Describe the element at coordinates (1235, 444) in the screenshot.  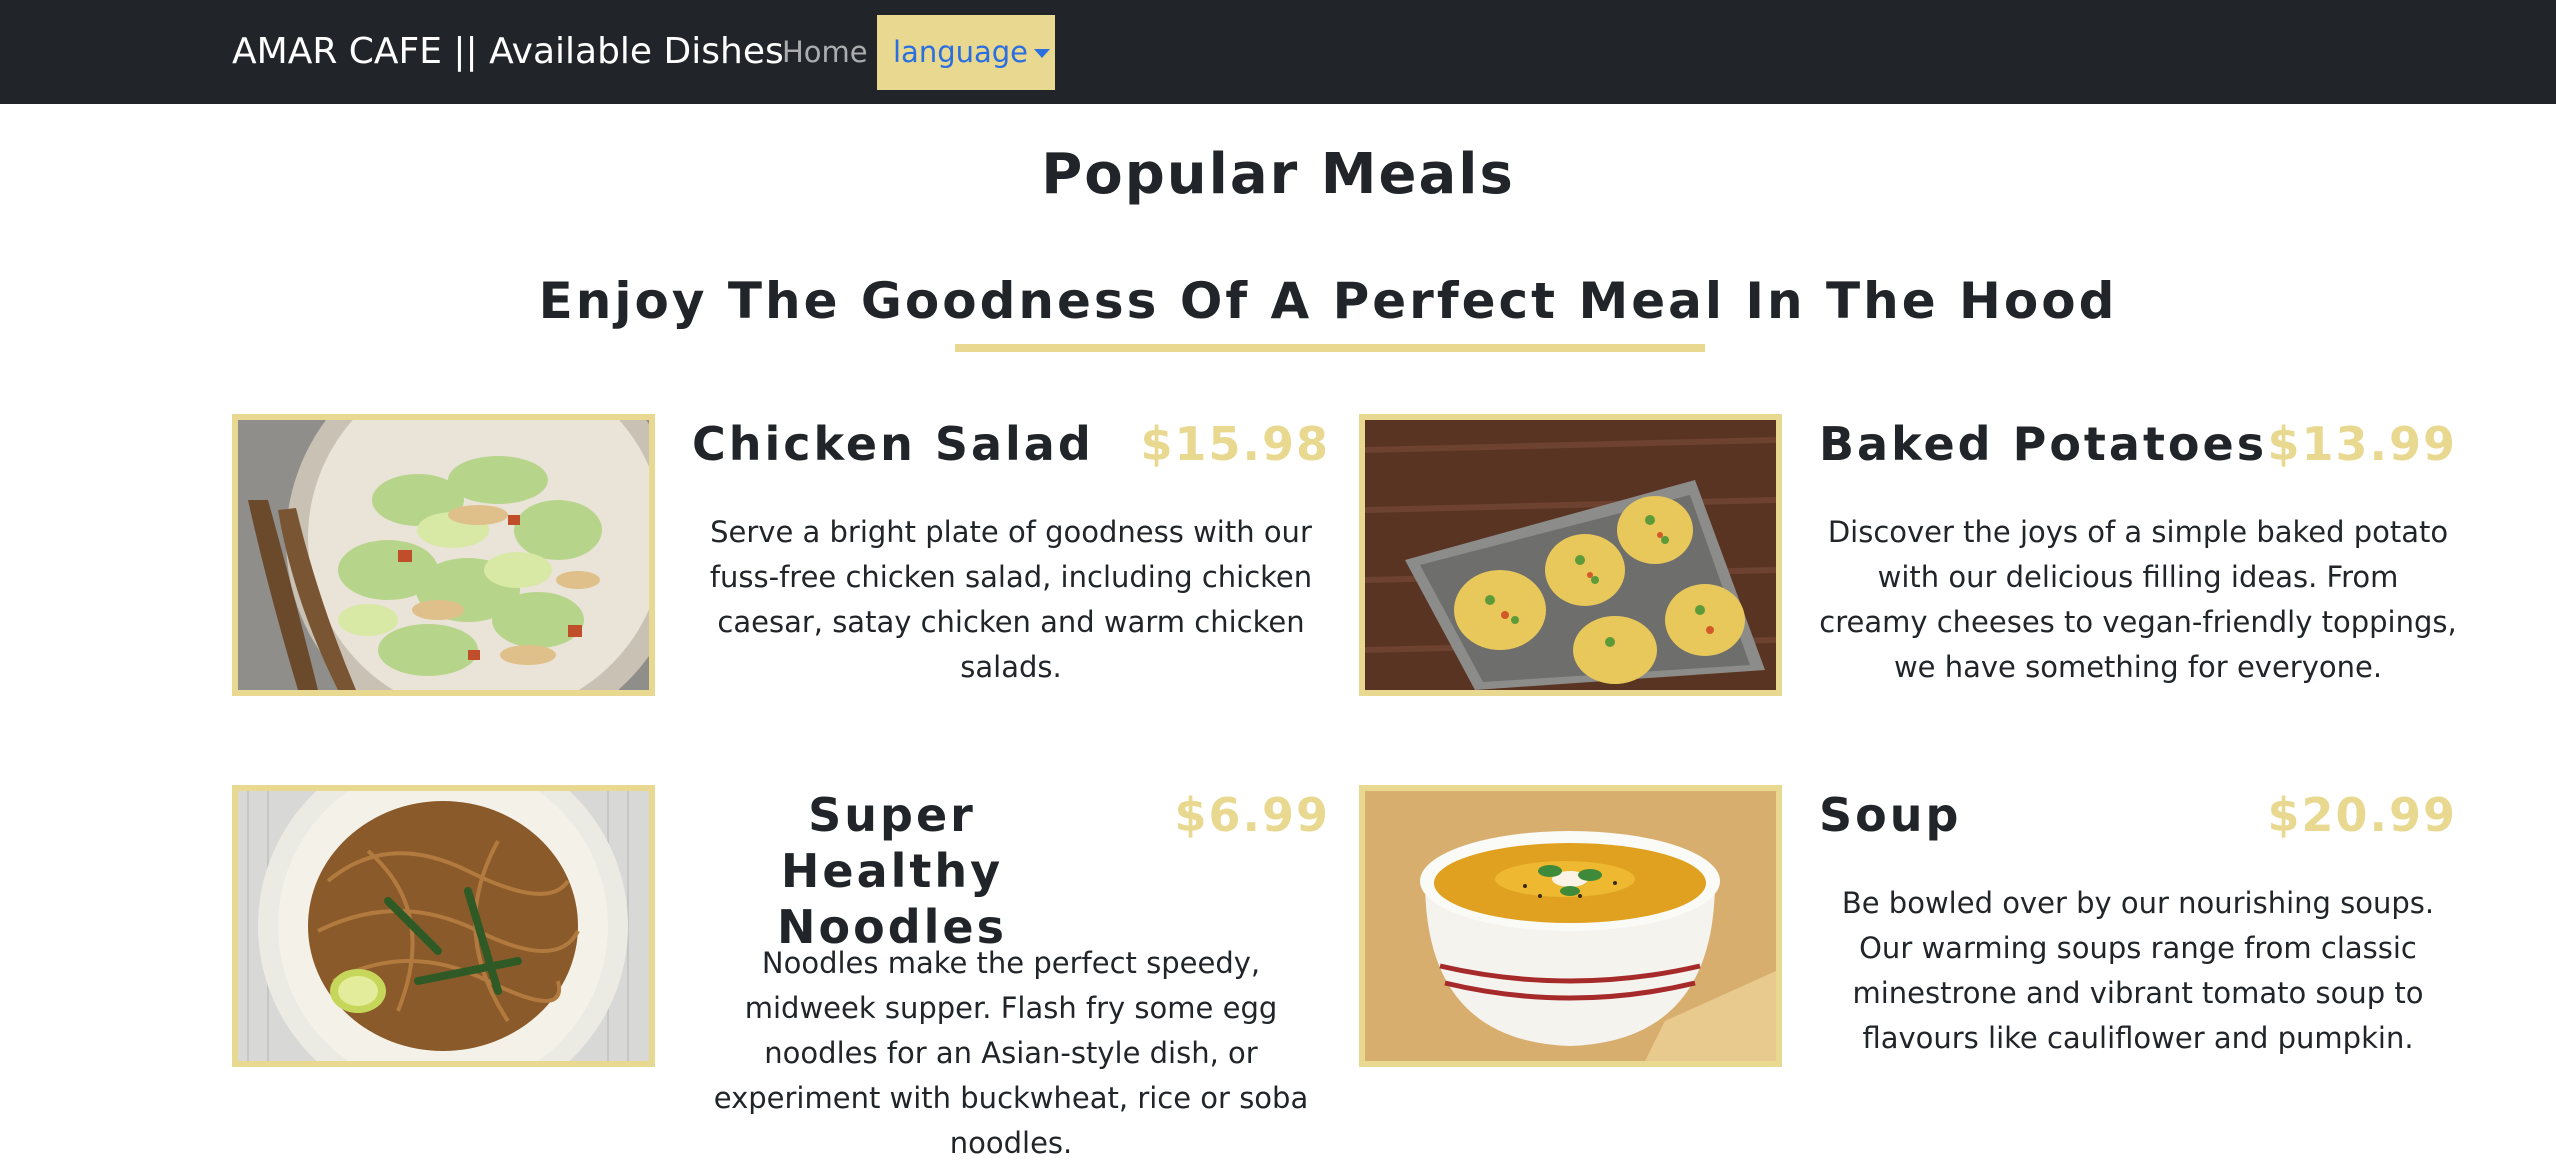
I see `meal-price: $15.98` at that location.